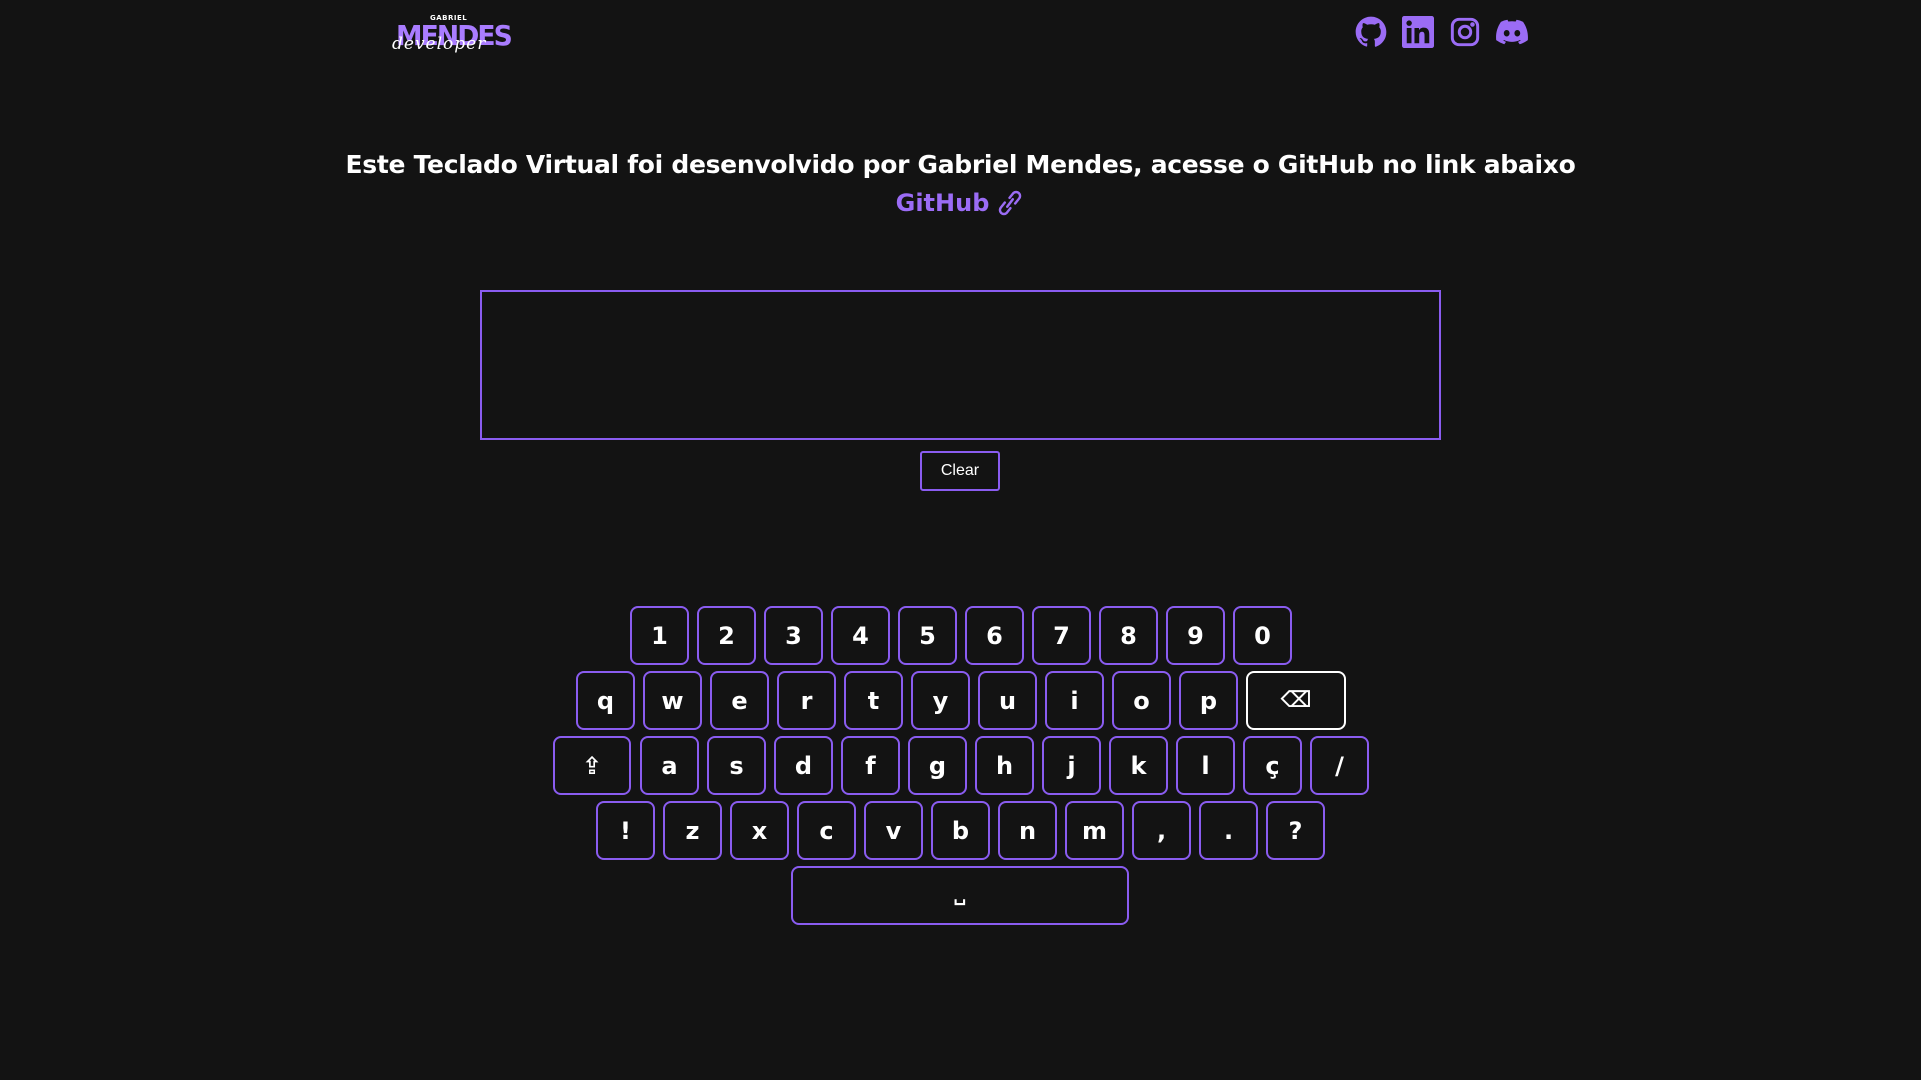 This screenshot has width=1921, height=1080. What do you see at coordinates (1295, 830) in the screenshot?
I see `key-question: ?` at bounding box center [1295, 830].